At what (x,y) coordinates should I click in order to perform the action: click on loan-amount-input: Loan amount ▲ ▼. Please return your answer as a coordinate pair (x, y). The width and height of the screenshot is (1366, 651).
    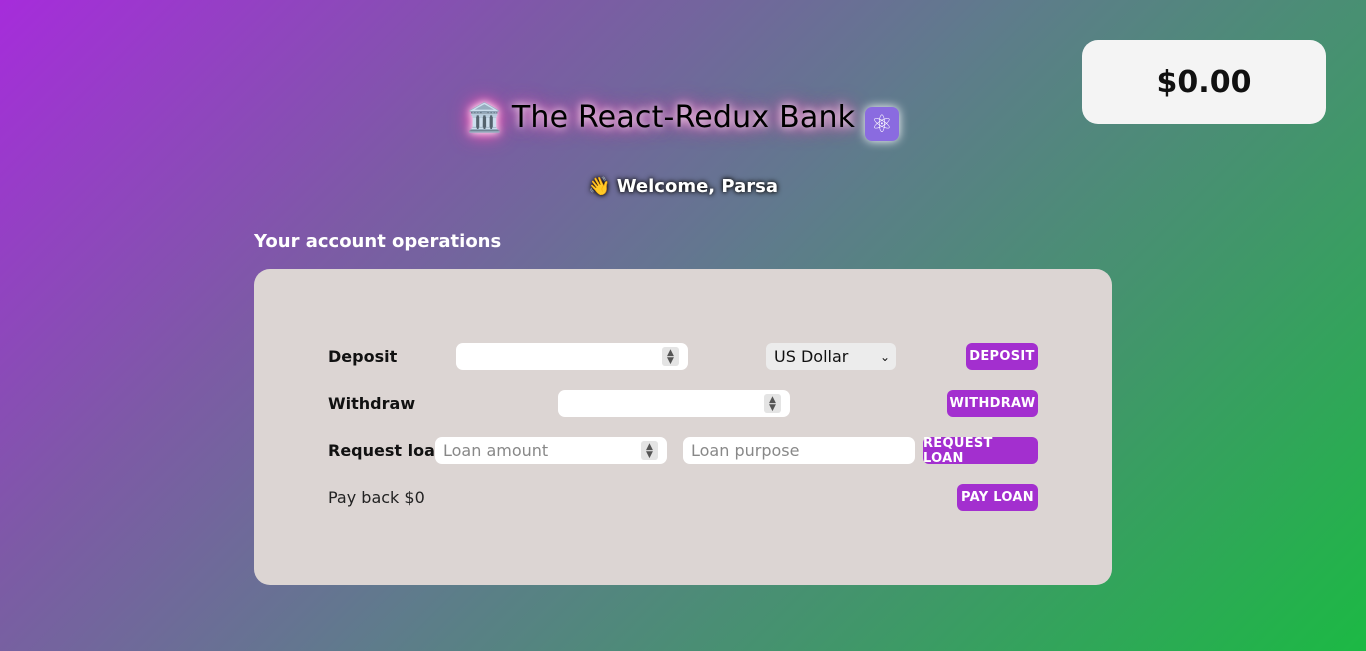
    Looking at the image, I should click on (551, 450).